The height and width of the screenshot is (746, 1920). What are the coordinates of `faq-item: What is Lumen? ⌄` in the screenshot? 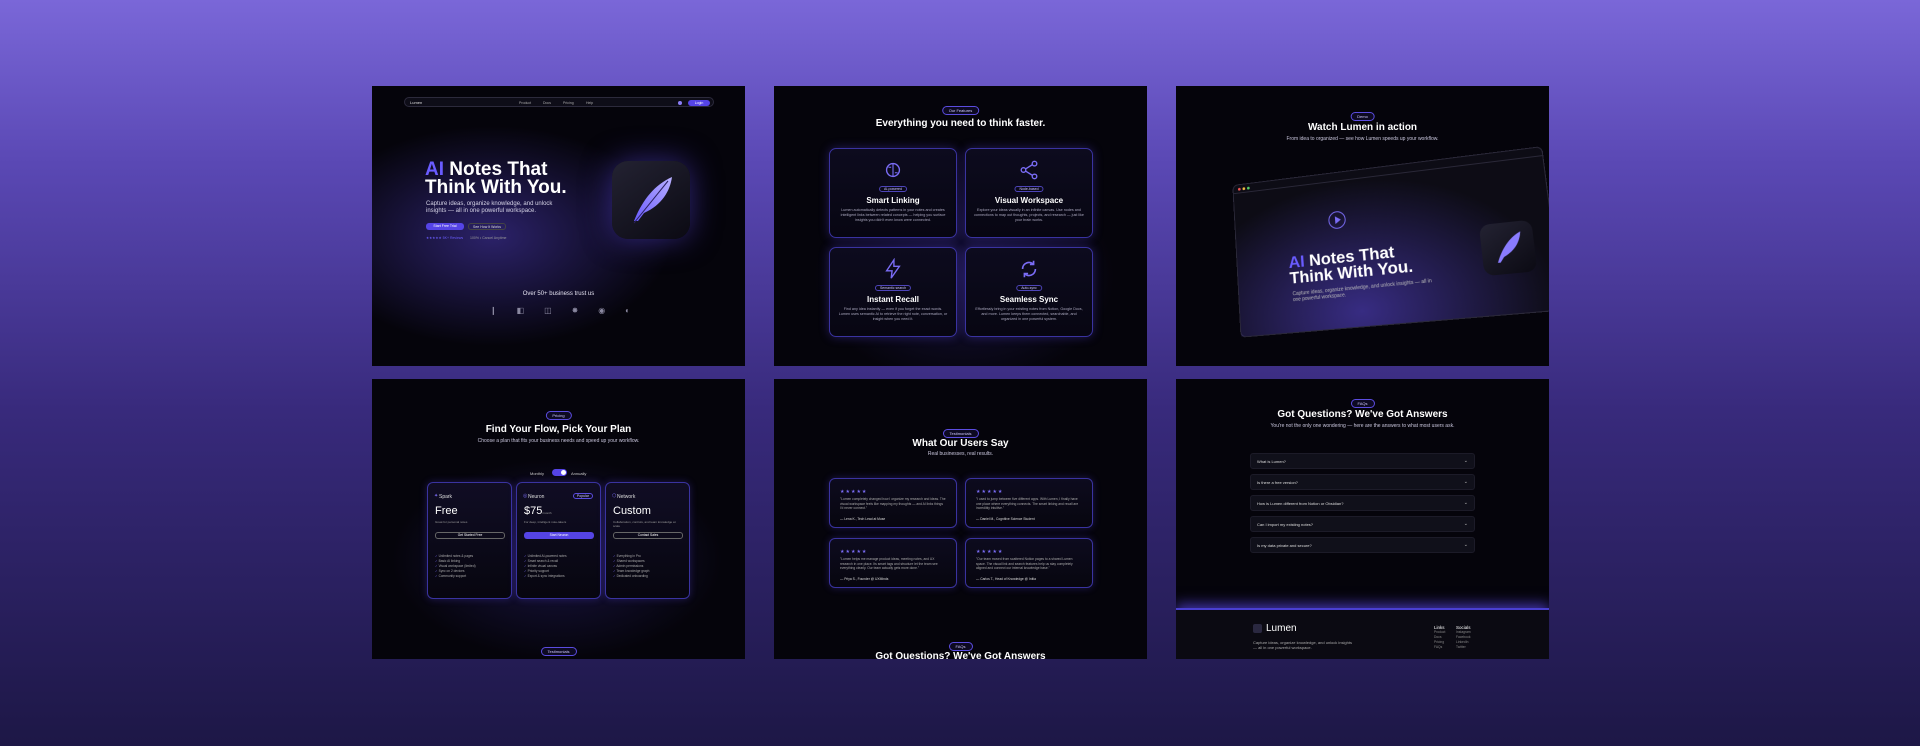 It's located at (1362, 461).